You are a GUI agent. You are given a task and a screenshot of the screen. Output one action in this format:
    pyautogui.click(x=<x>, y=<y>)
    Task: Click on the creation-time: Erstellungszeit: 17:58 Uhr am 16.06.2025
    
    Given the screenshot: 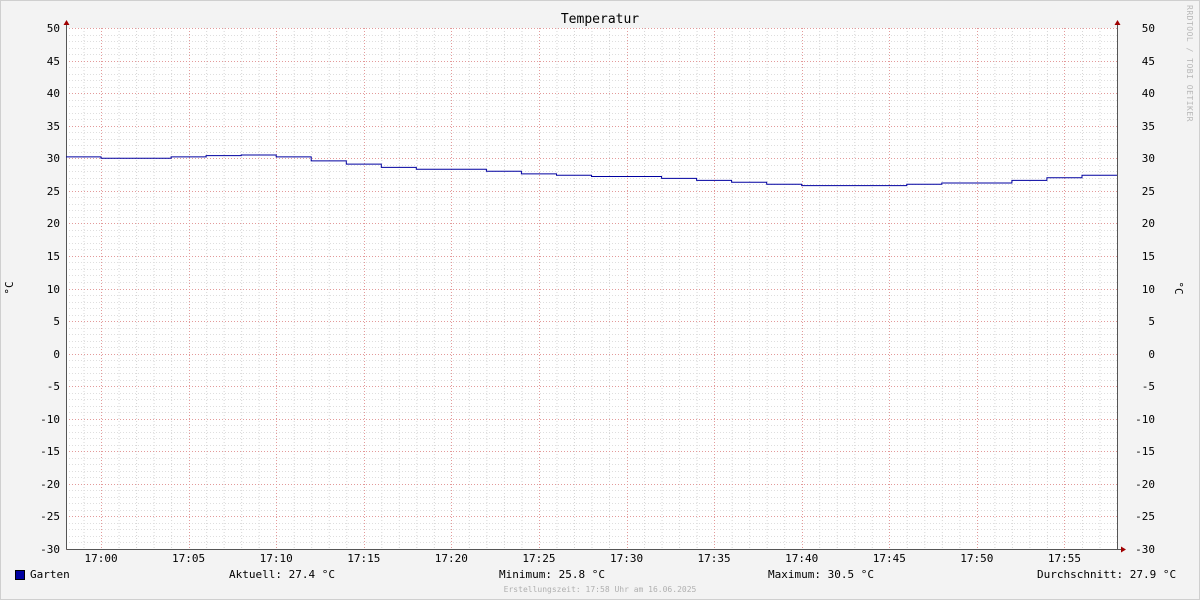 What is the action you would take?
    pyautogui.click(x=600, y=589)
    